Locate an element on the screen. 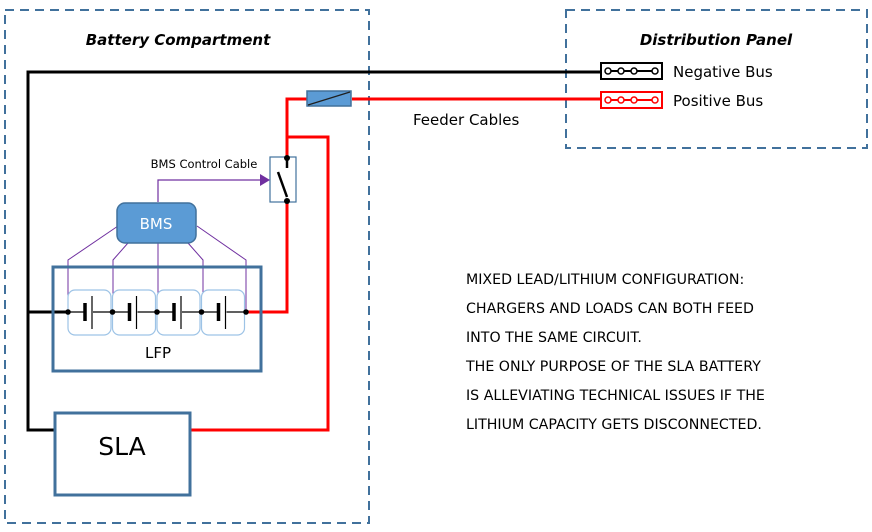 The width and height of the screenshot is (872, 532). note-line: MIXED LEAD/LITHIUM CONFIGURATION: is located at coordinates (605, 280).